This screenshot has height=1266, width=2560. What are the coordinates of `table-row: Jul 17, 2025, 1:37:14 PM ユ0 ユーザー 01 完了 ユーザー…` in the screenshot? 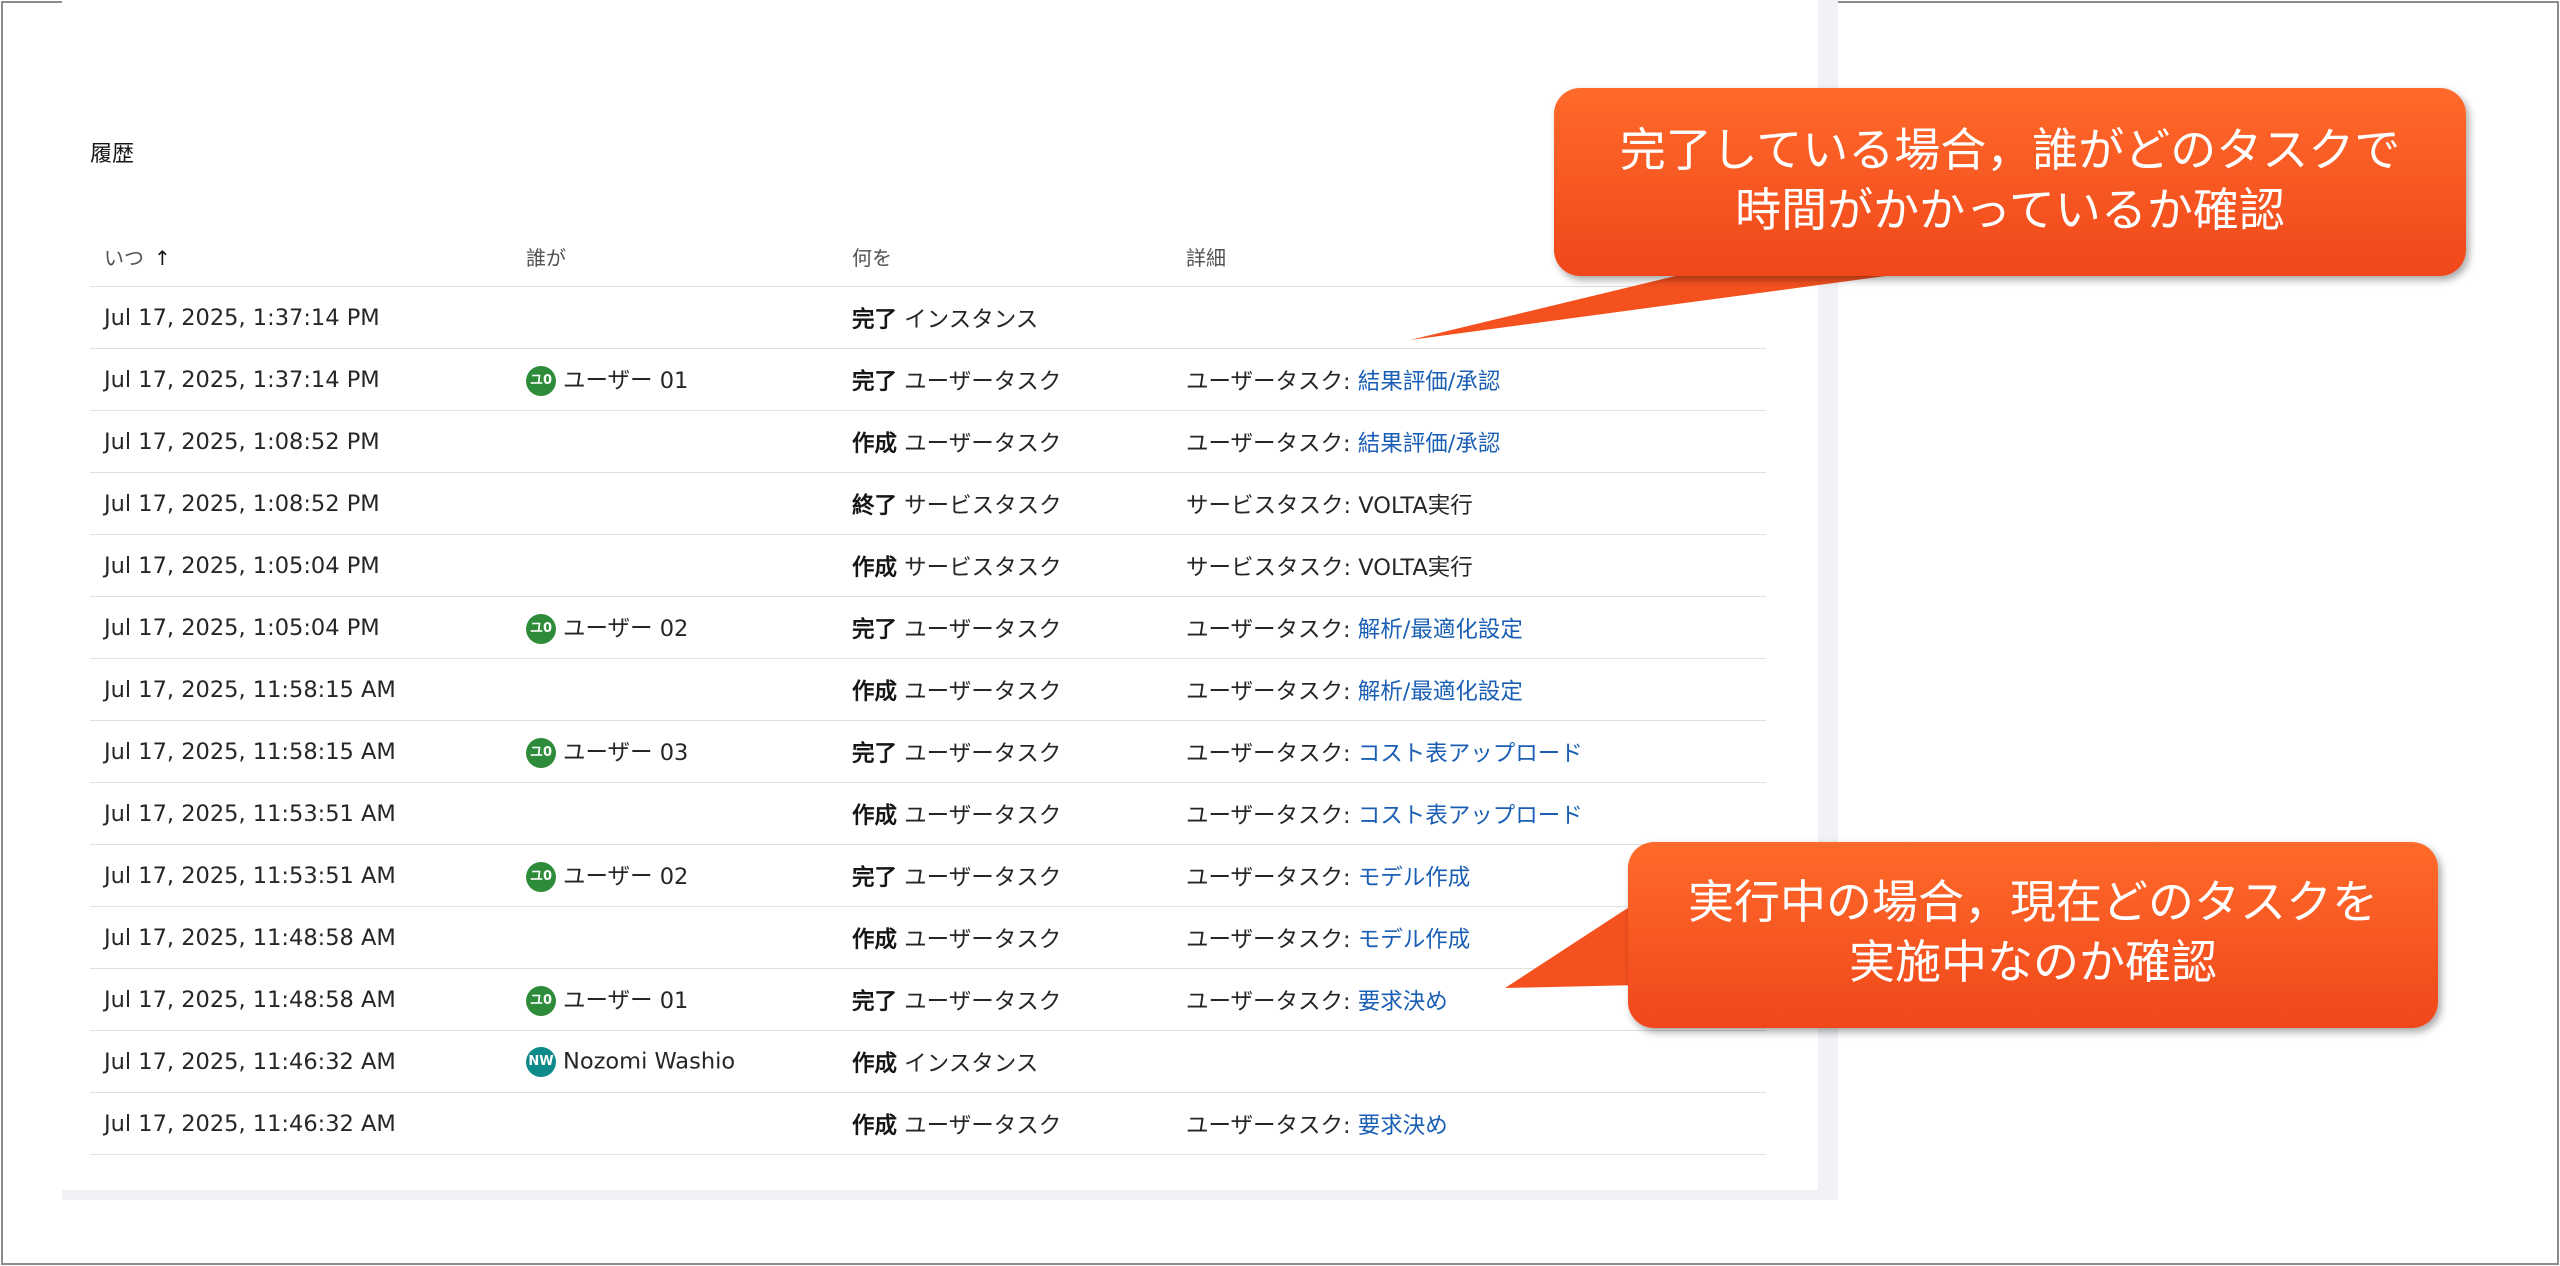 It's located at (928, 379).